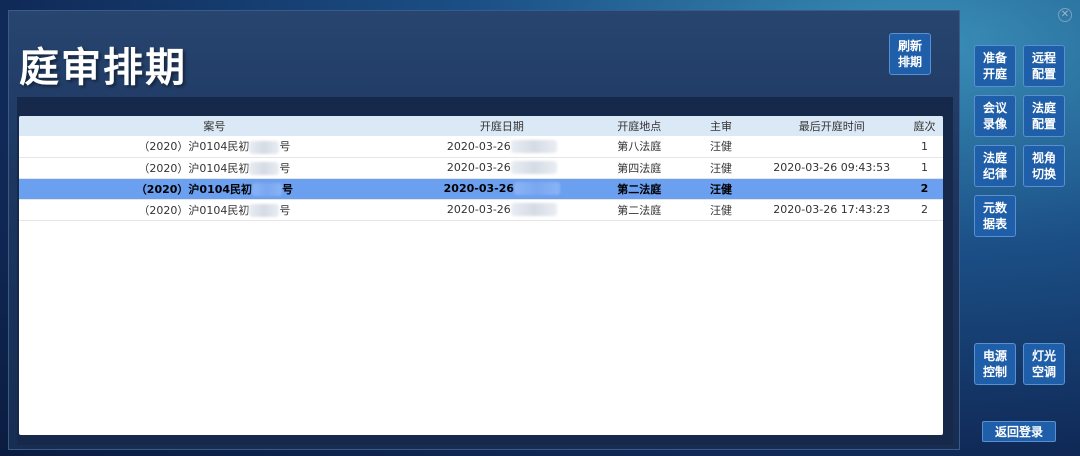 This screenshot has width=1080, height=456. I want to click on table-row: （2020）沪0104民初 号 2020-03-26 第八法庭 汪健 1, so click(481, 147).